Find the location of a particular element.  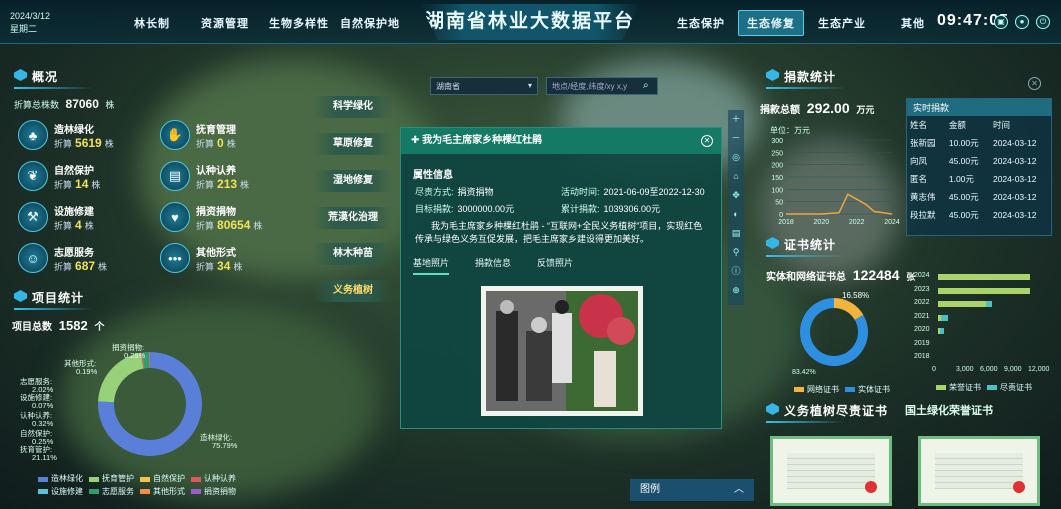

pie-label: 83.42% is located at coordinates (804, 371).